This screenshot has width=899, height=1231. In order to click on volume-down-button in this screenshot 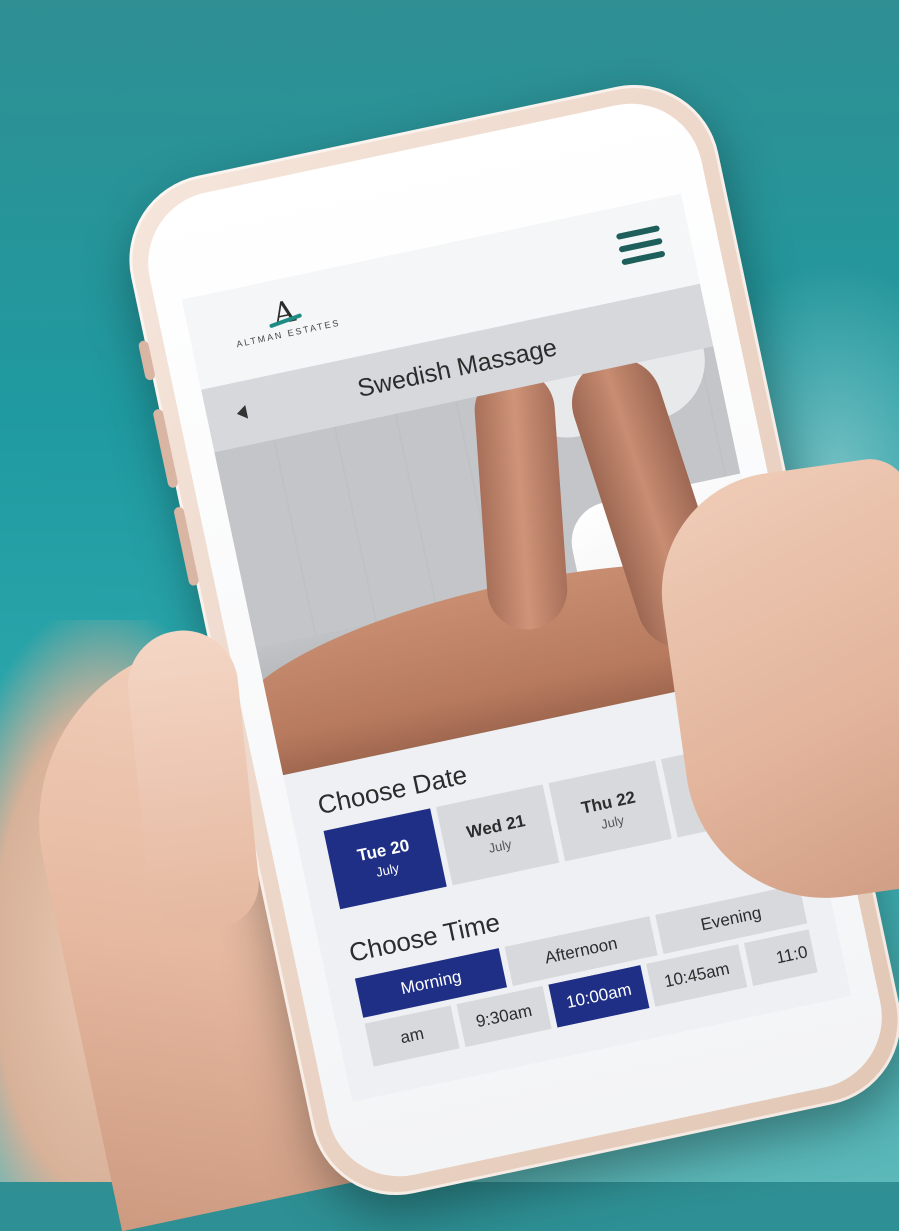, I will do `click(186, 546)`.